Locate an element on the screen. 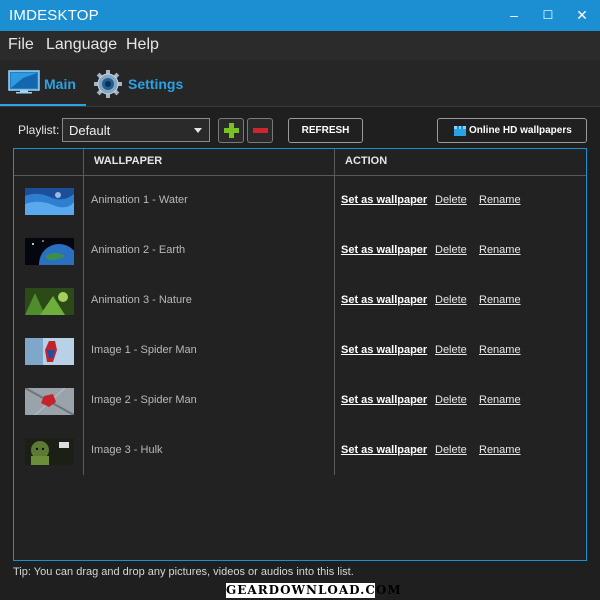 This screenshot has height=600, width=600. refresh-button: REFRESH is located at coordinates (325, 130).